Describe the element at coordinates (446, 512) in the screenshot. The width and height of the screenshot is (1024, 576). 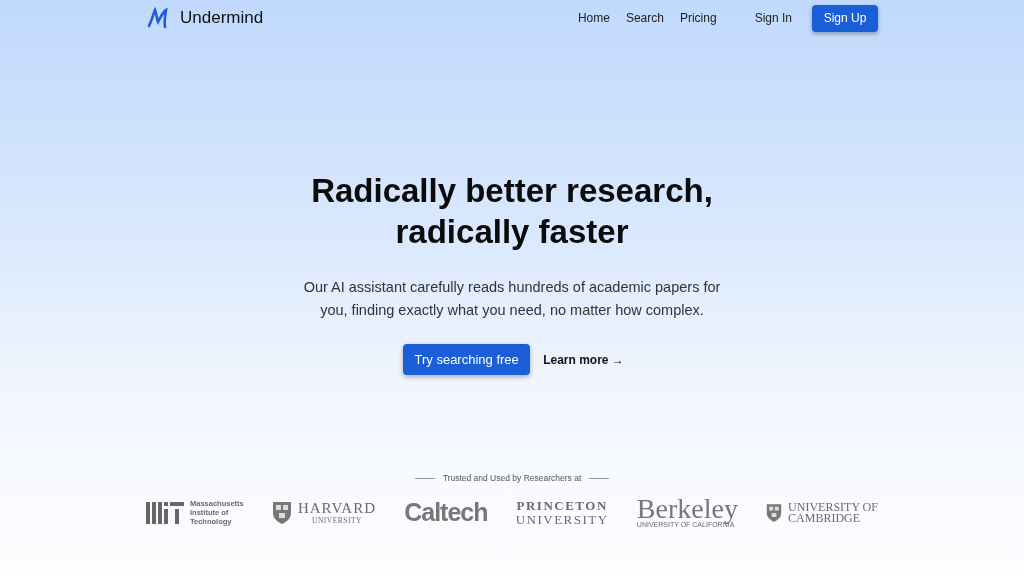
I see `caltech-logo-text: Caltech` at that location.